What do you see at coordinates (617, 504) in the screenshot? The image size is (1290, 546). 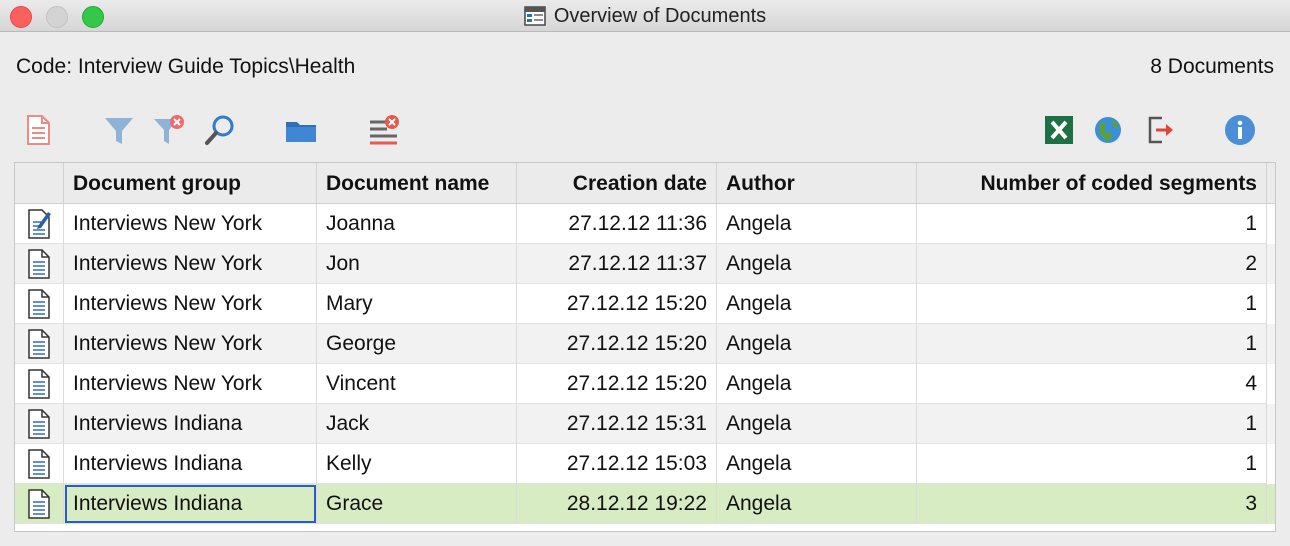 I see `cell-creation-date: 28.12.12 19:22` at bounding box center [617, 504].